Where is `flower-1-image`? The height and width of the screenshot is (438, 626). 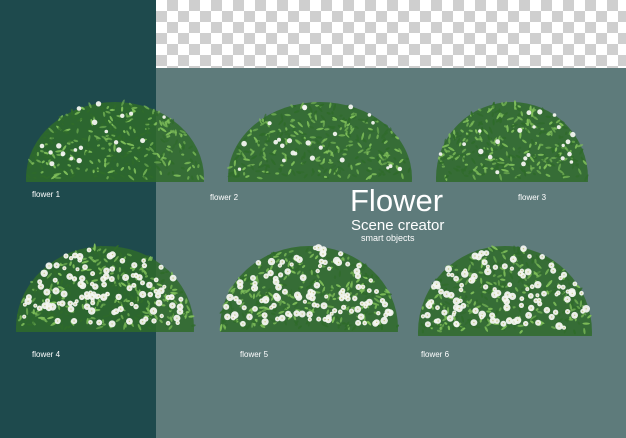 flower-1-image is located at coordinates (115, 137).